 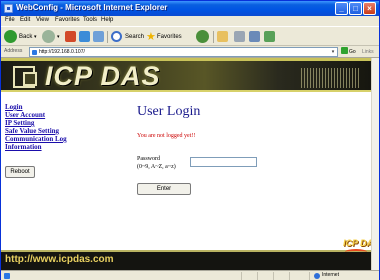 What do you see at coordinates (190, 275) in the screenshot?
I see `status-bar: Internet` at bounding box center [190, 275].